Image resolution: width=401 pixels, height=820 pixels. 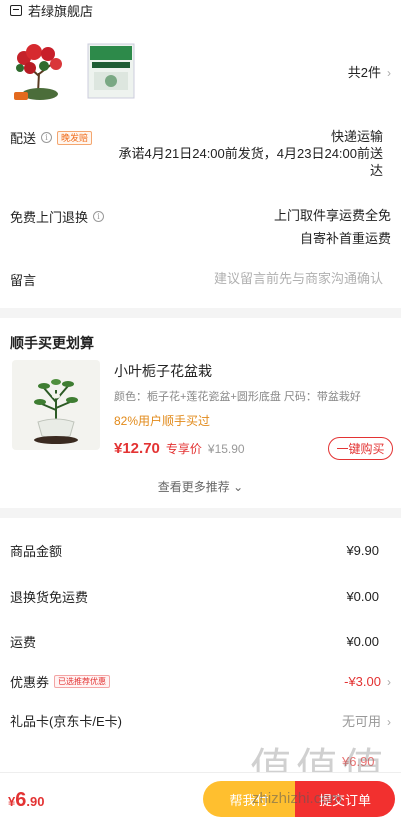 What do you see at coordinates (35, 801) in the screenshot?
I see `total-decimal: .90` at bounding box center [35, 801].